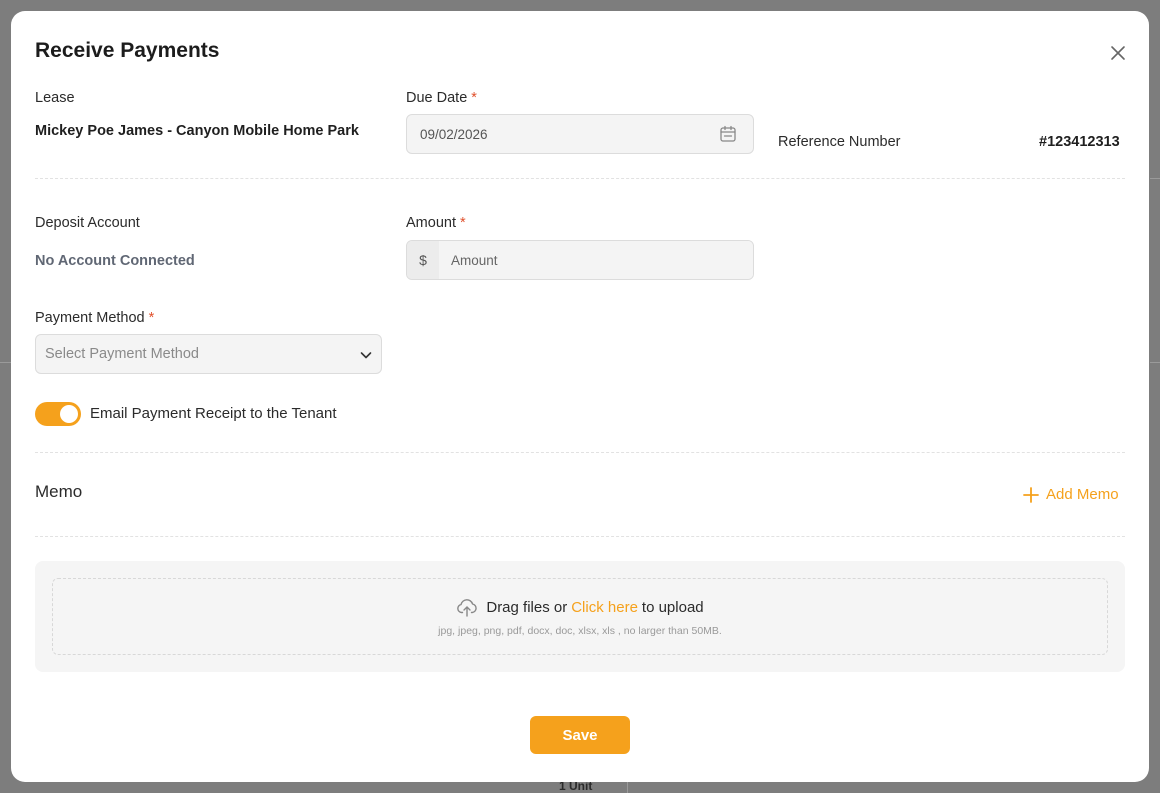 The width and height of the screenshot is (1160, 793). What do you see at coordinates (527, 607) in the screenshot?
I see `upload-text-before: Drag files or` at bounding box center [527, 607].